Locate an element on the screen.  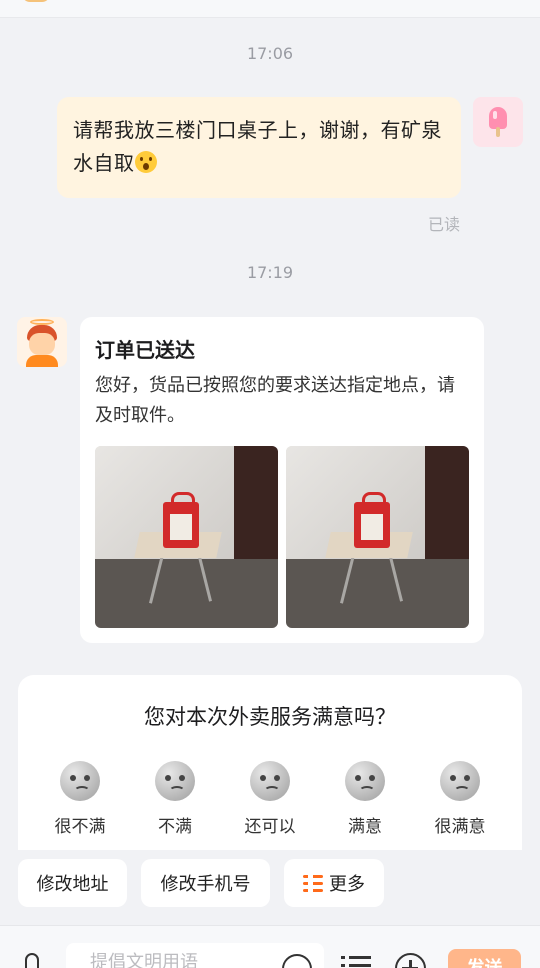
read-status: 已读 is located at coordinates (443, 224).